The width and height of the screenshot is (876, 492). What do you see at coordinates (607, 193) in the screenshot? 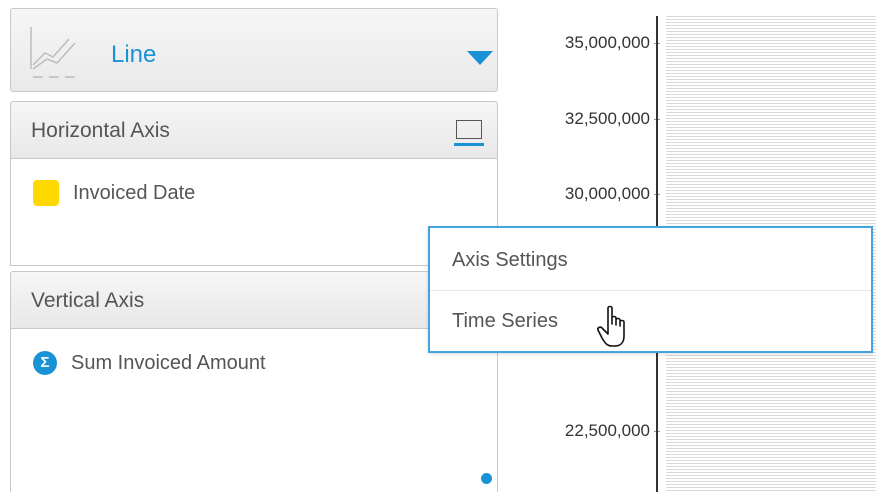
I see `y-tick-label: 30,000,000` at bounding box center [607, 193].